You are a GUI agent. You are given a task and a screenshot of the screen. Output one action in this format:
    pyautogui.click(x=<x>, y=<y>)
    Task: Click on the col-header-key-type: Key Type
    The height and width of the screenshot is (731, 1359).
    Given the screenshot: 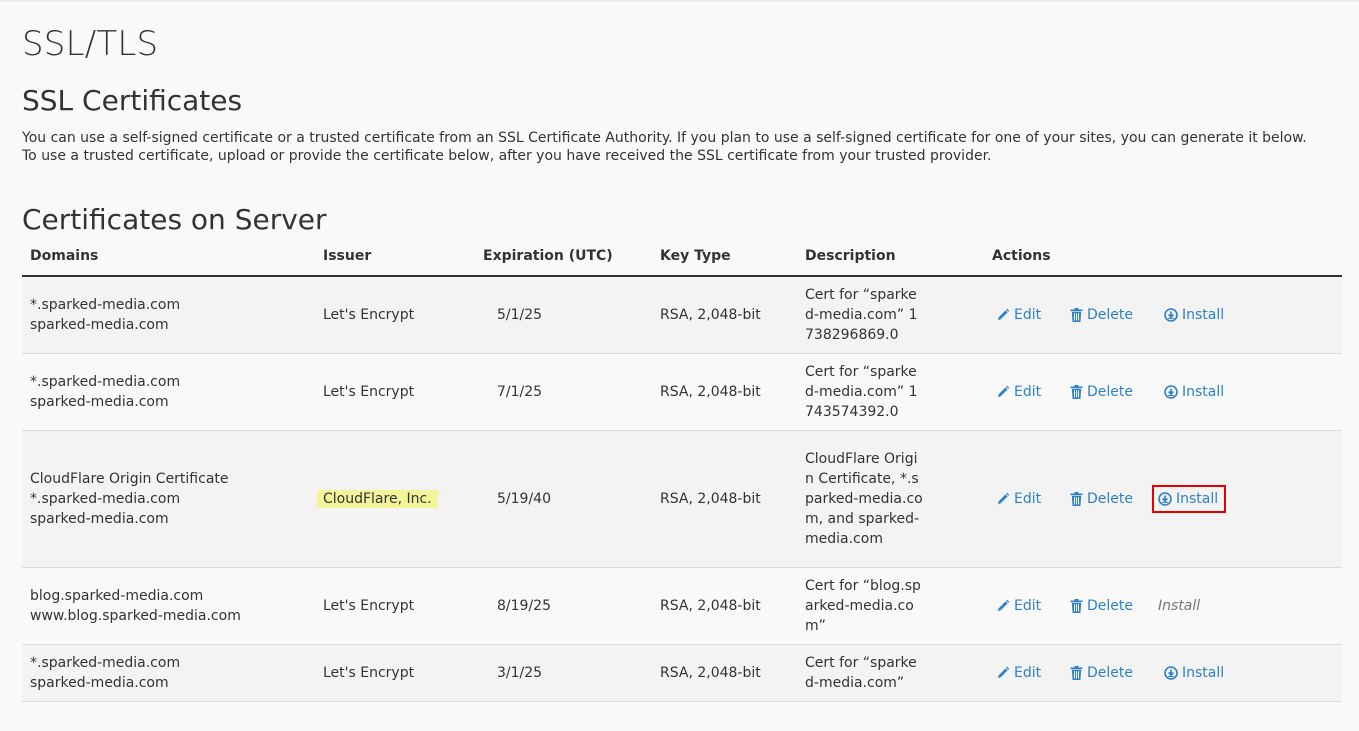 What is the action you would take?
    pyautogui.click(x=724, y=261)
    